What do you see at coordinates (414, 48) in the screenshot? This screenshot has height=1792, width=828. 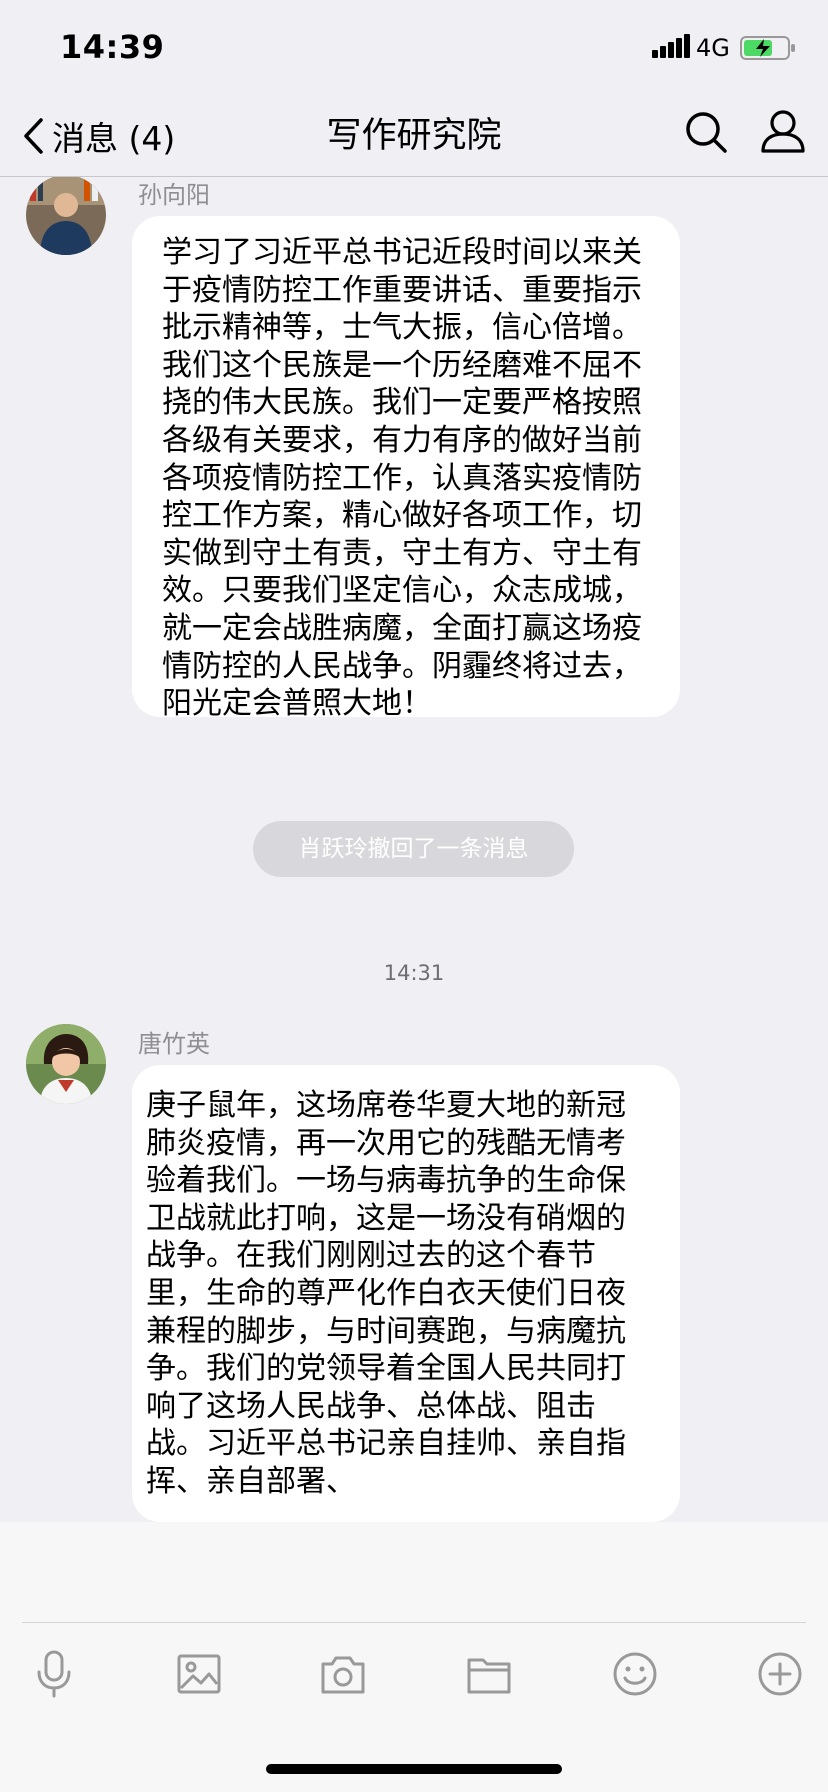 I see `status-bar: 14:39 4G` at bounding box center [414, 48].